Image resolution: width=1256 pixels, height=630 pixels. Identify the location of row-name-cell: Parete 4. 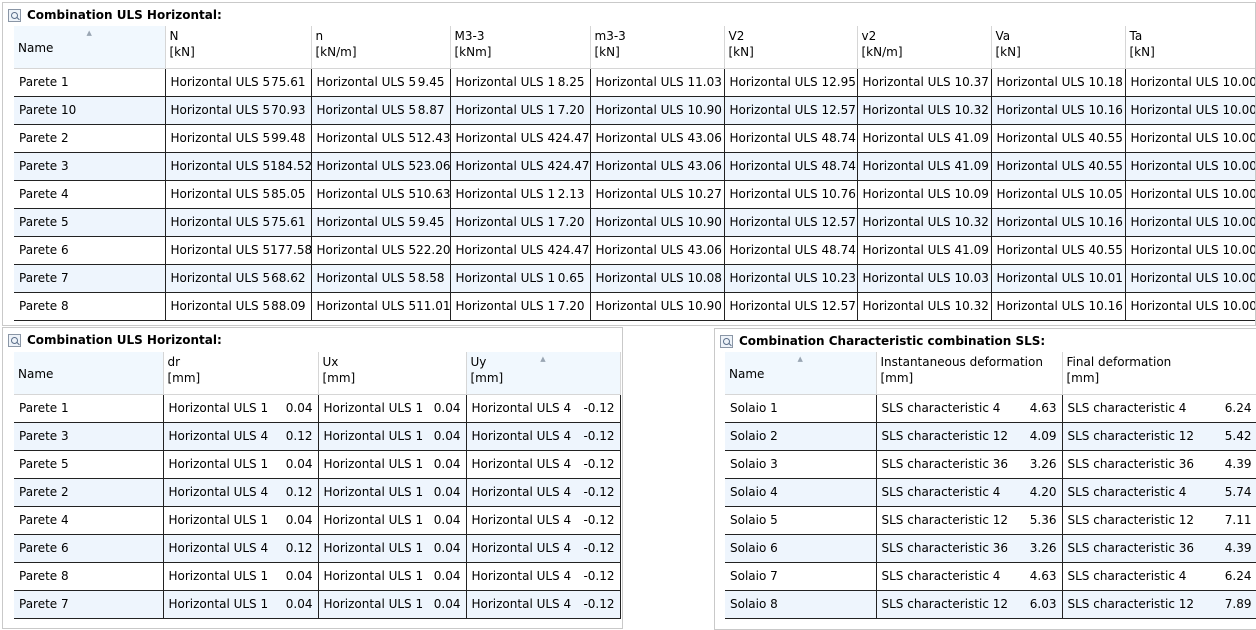
(88, 520).